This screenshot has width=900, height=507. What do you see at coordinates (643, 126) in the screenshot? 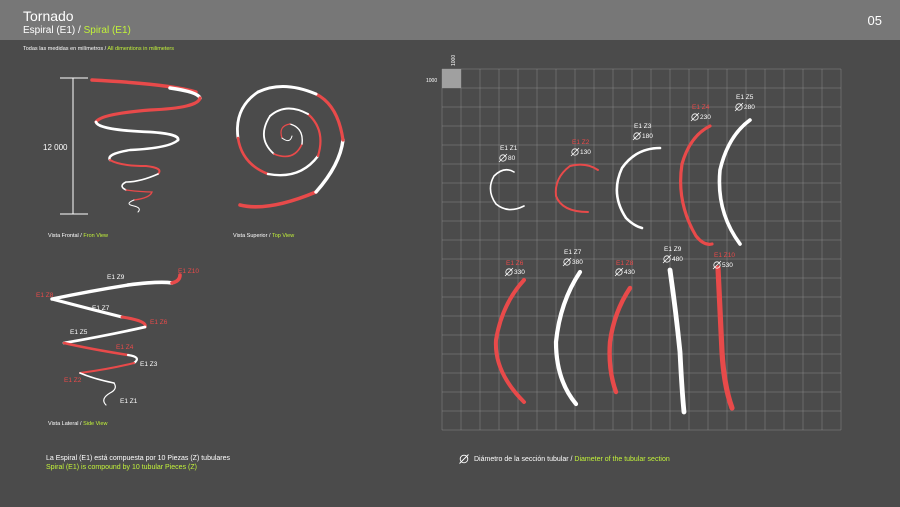
I see `piece-z3-id: E1 Z3` at bounding box center [643, 126].